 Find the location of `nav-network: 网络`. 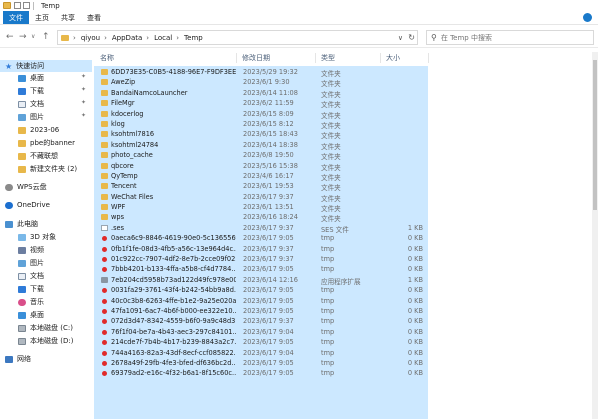

nav-network: 网络 is located at coordinates (18, 359).